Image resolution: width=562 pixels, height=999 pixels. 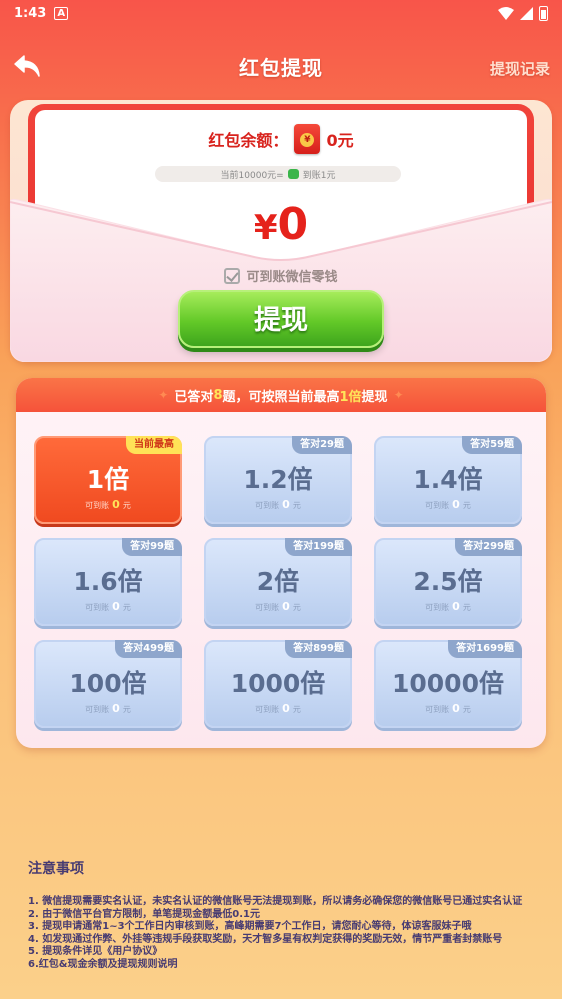 What do you see at coordinates (281, 226) in the screenshot?
I see `withdraw-amount: ¥0` at bounding box center [281, 226].